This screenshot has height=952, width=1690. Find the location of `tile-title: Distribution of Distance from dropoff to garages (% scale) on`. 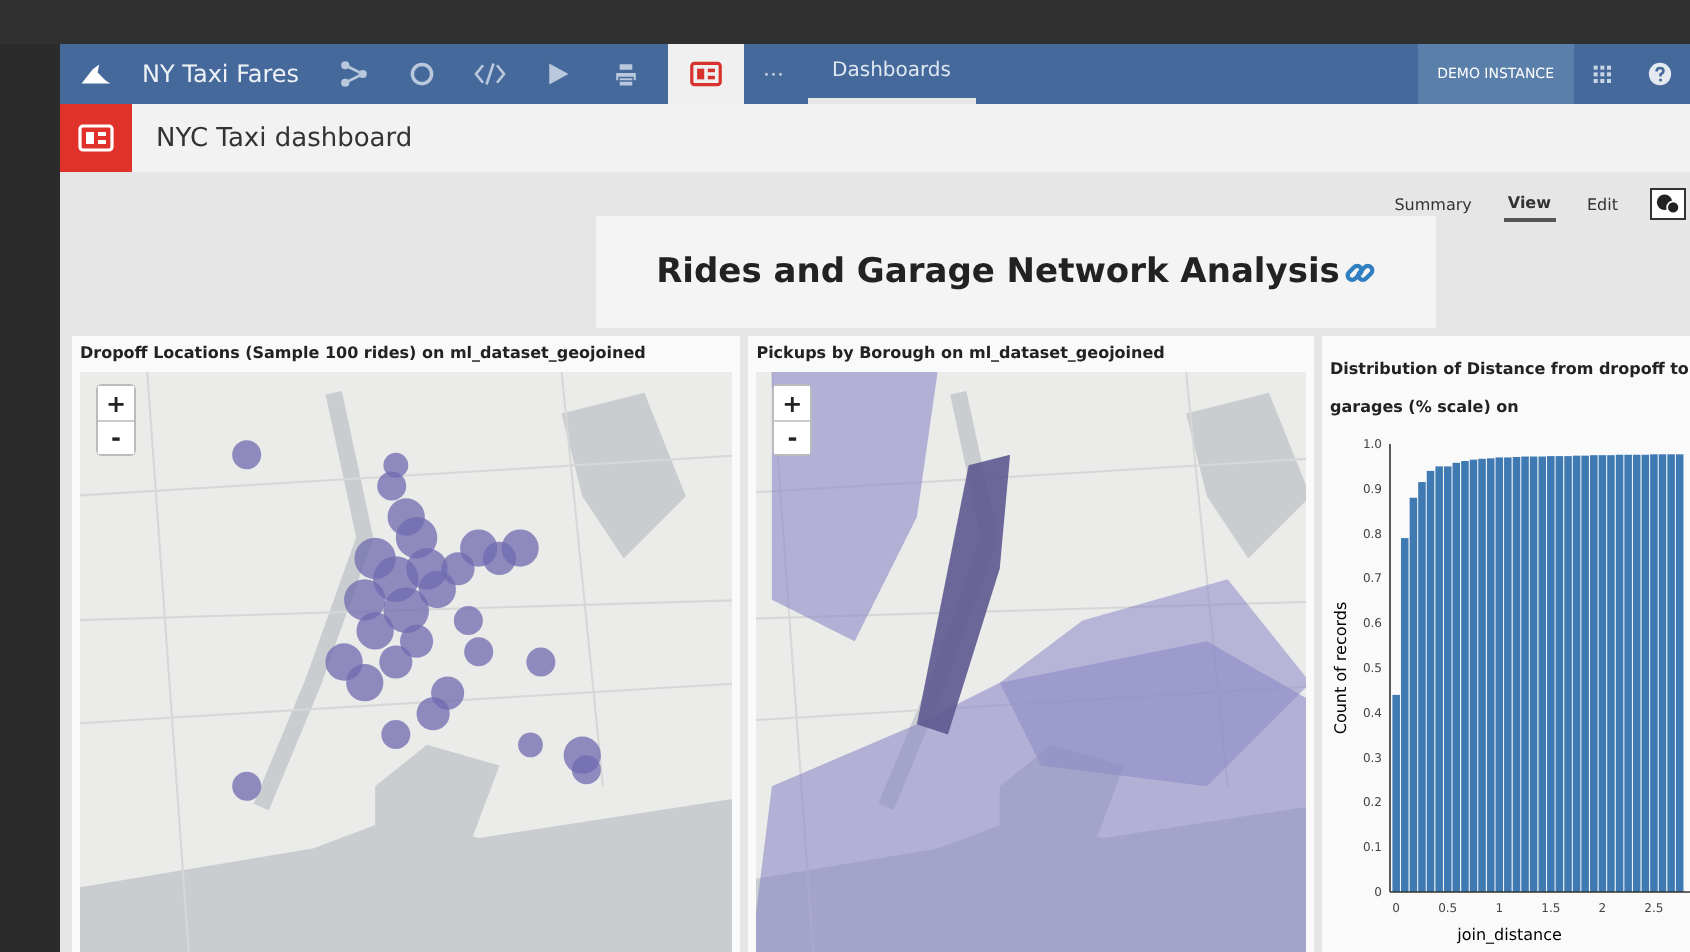

tile-title: Distribution of Distance from dropoff to garages (% scale) on is located at coordinates (1509, 388).